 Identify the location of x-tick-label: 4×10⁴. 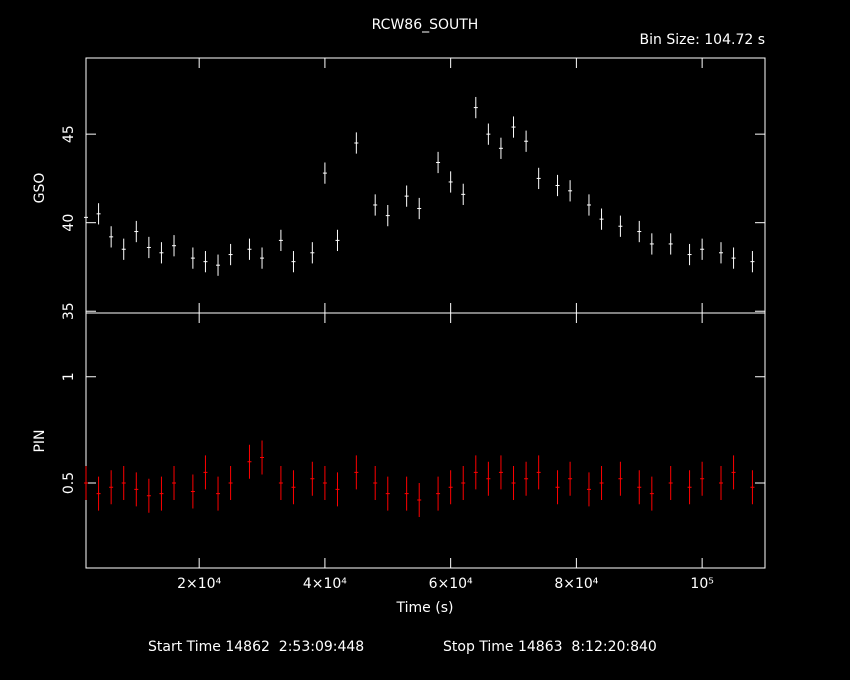
(325, 584).